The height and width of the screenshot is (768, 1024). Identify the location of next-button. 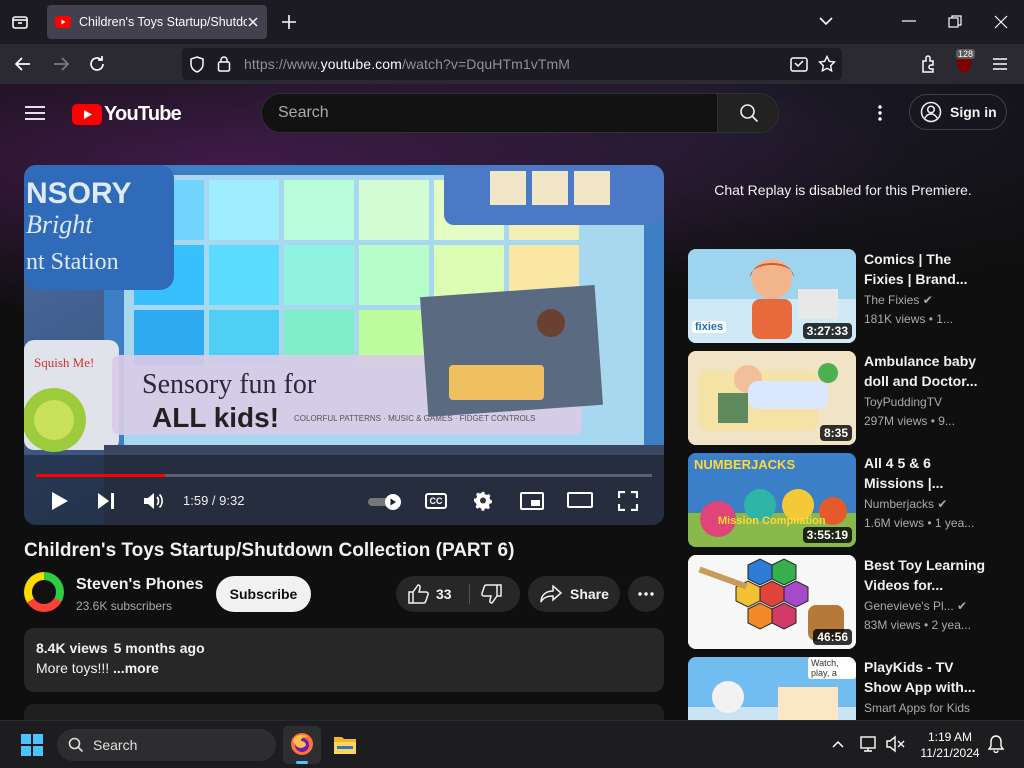
(106, 501).